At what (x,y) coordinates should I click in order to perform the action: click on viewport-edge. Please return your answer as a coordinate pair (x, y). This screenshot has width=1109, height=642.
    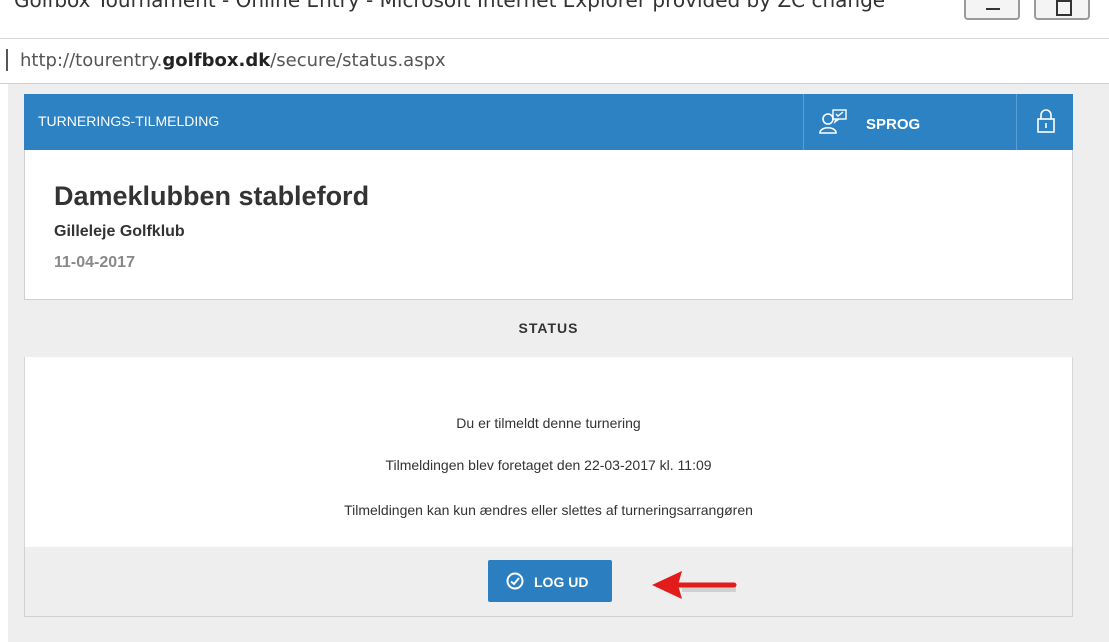
    Looking at the image, I should click on (4, 363).